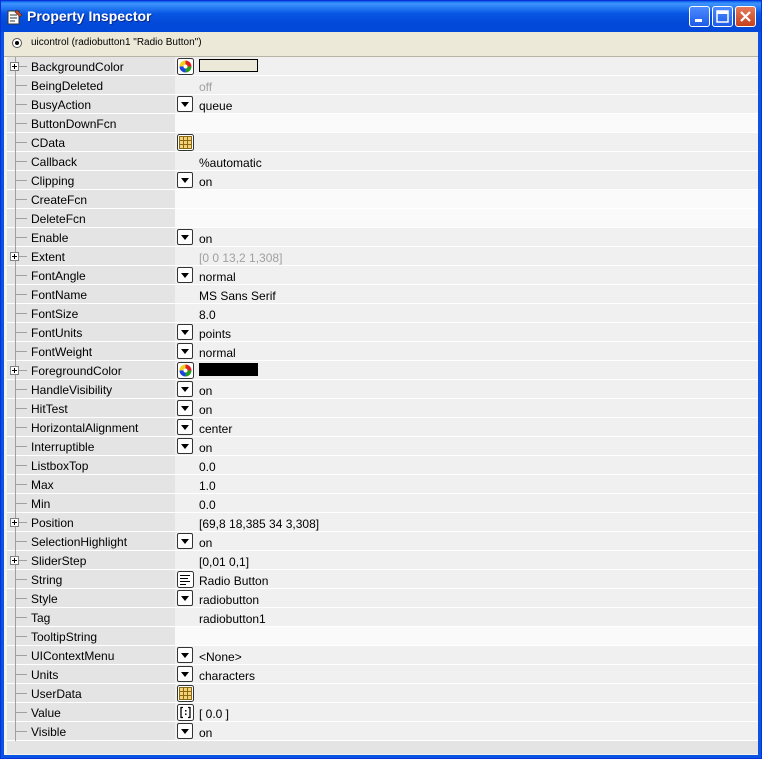 This screenshot has height=759, width=762. I want to click on property-row: Units characters, so click(382, 674).